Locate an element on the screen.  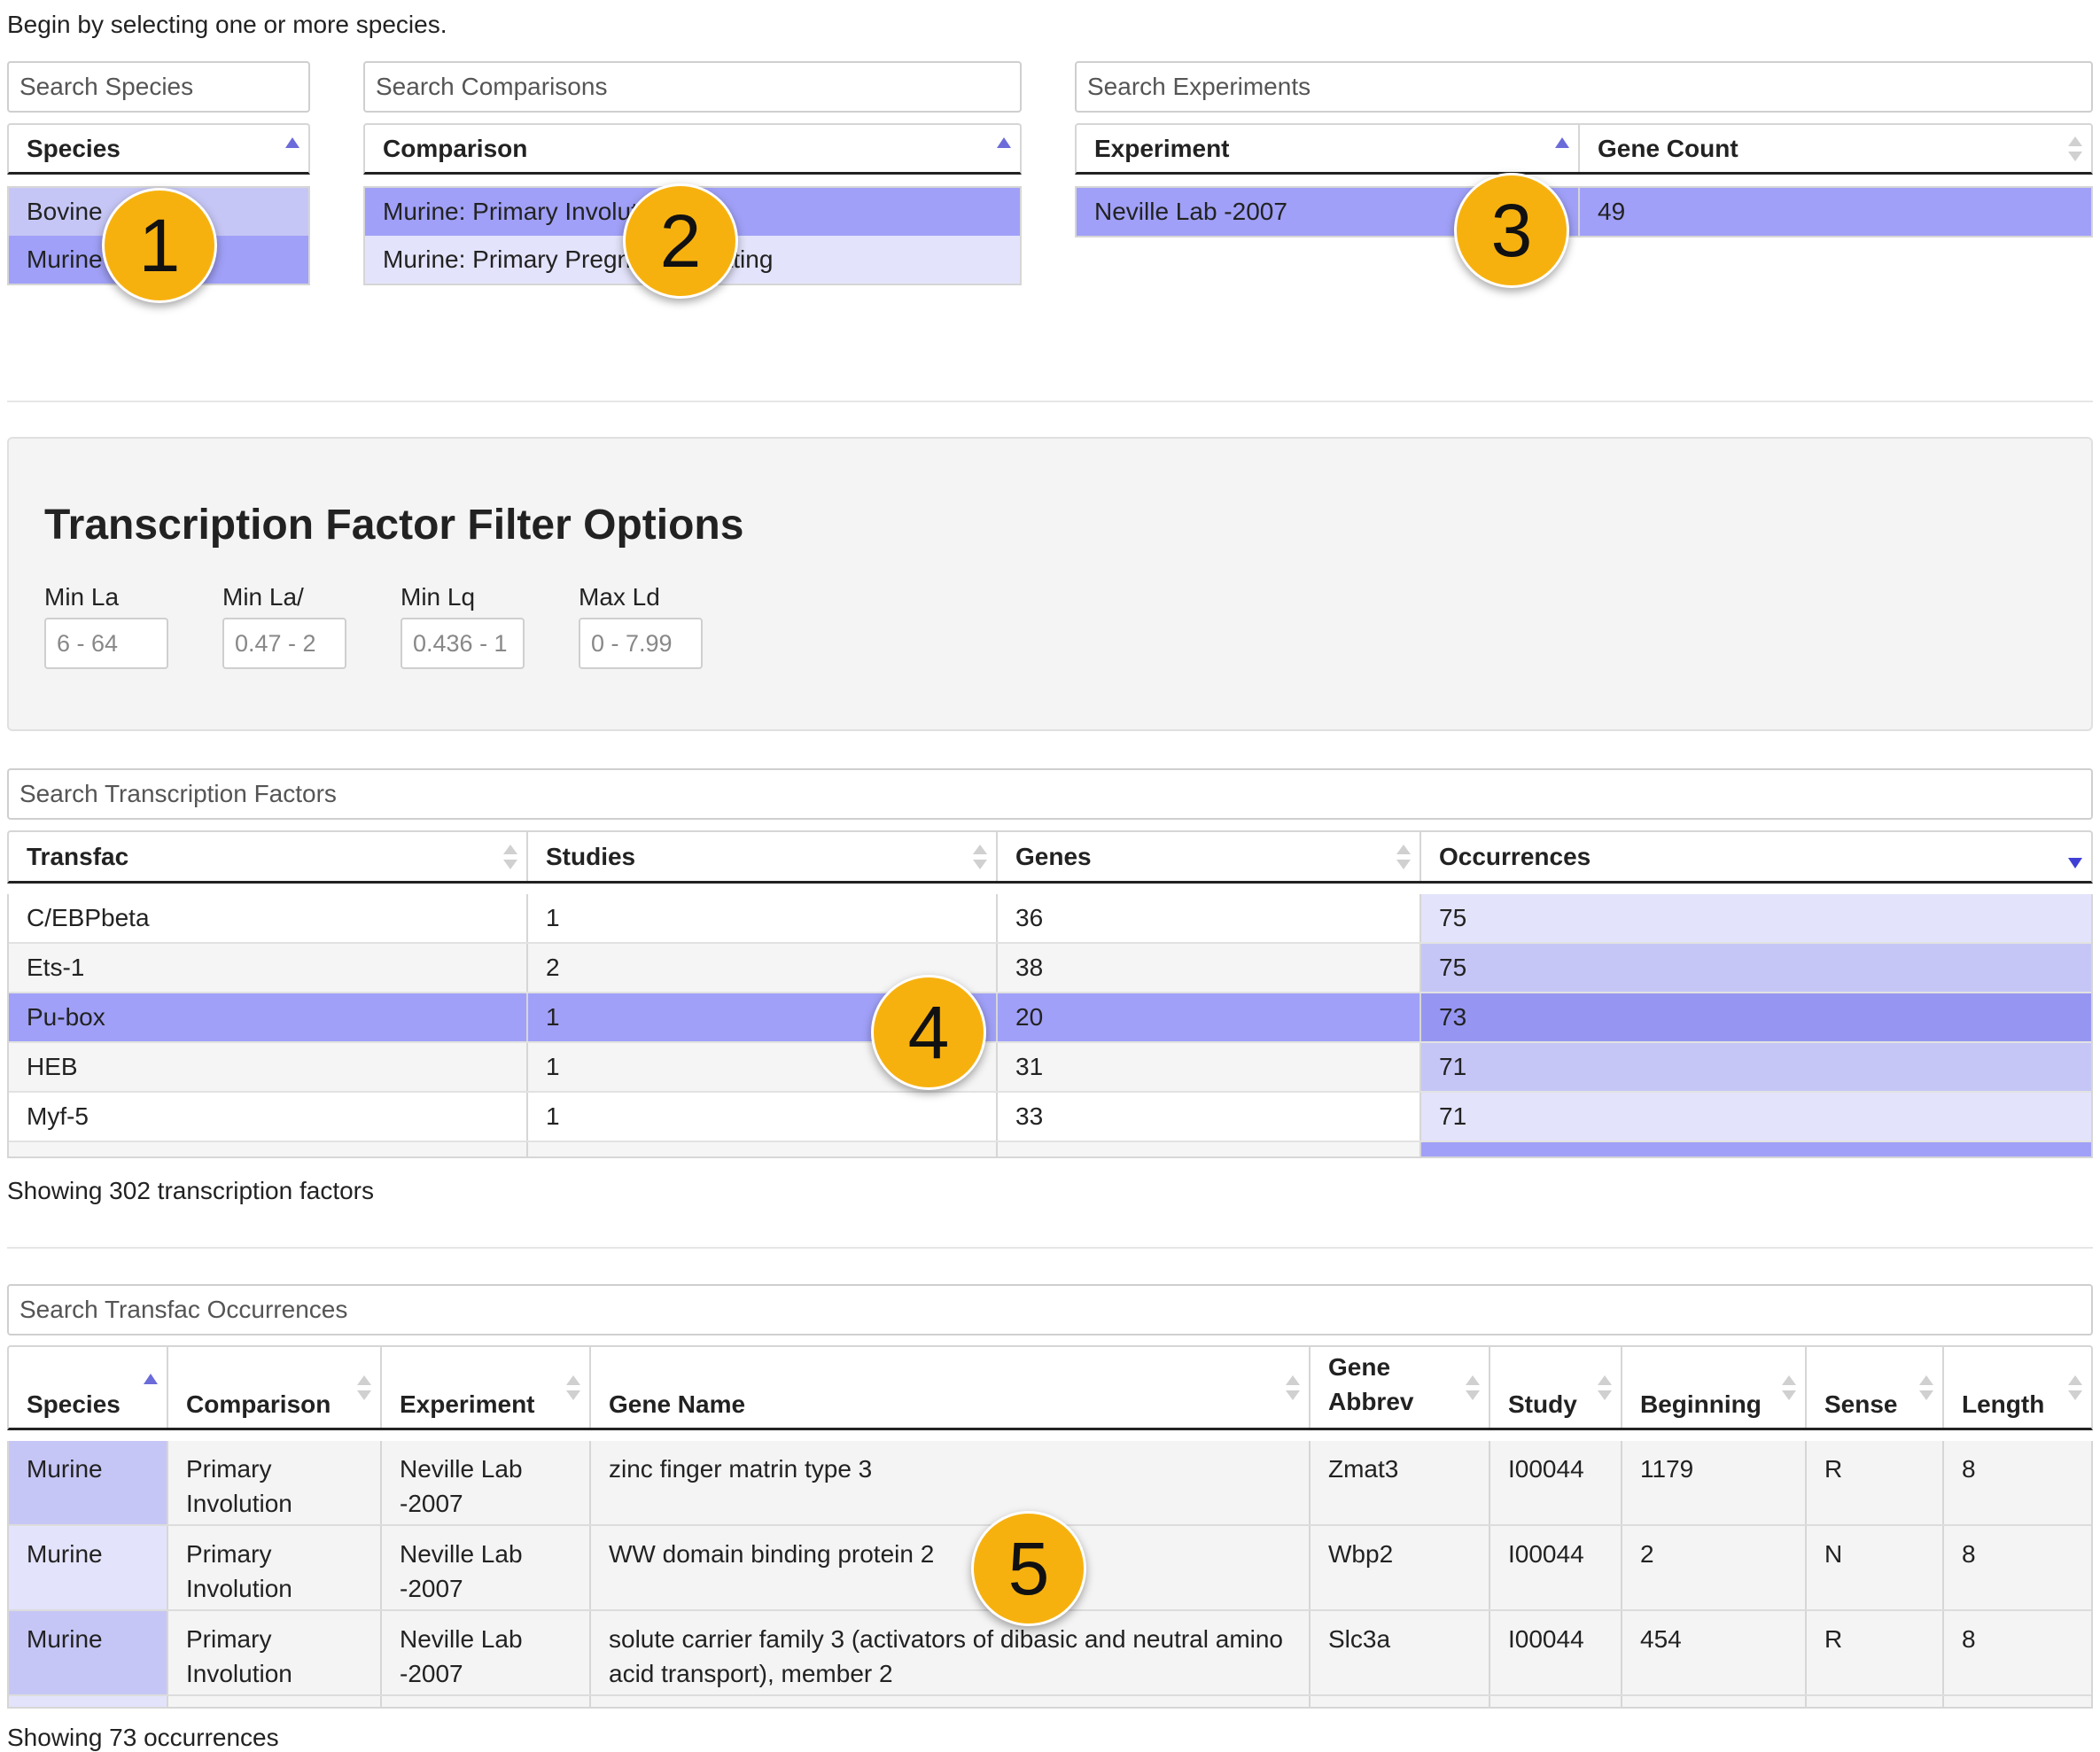
gene-abbrev-column-header: Gene Abbrev is located at coordinates (1399, 1387).